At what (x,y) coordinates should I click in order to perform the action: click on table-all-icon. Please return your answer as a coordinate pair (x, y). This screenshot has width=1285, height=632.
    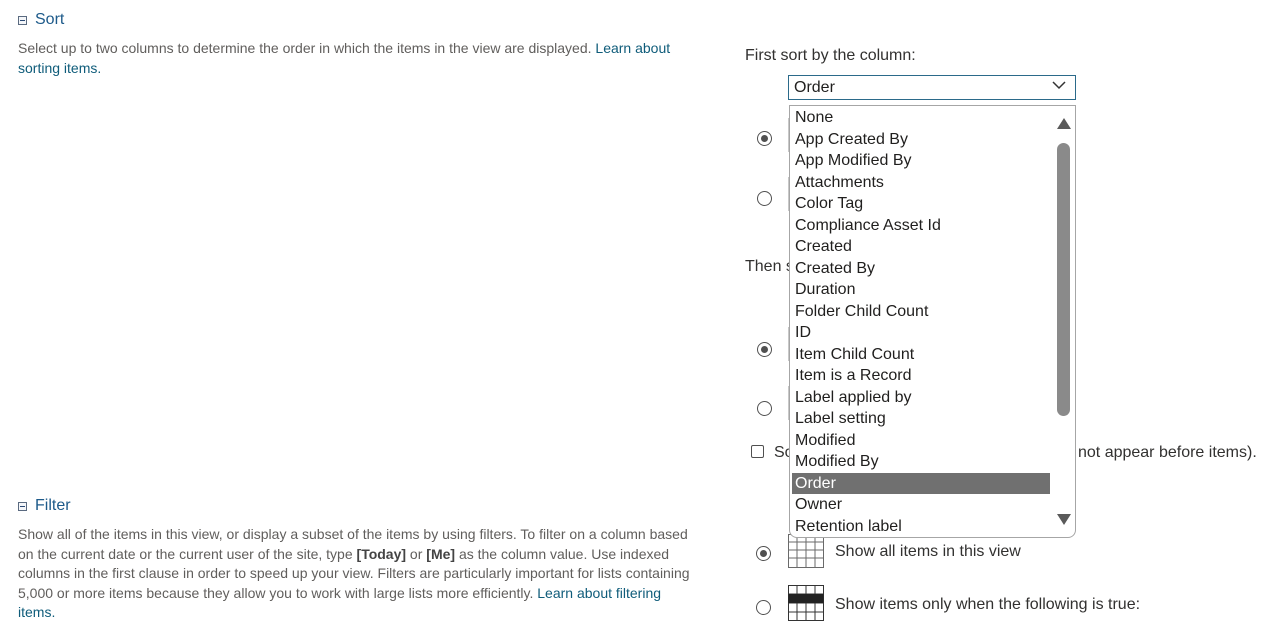
    Looking at the image, I should click on (806, 551).